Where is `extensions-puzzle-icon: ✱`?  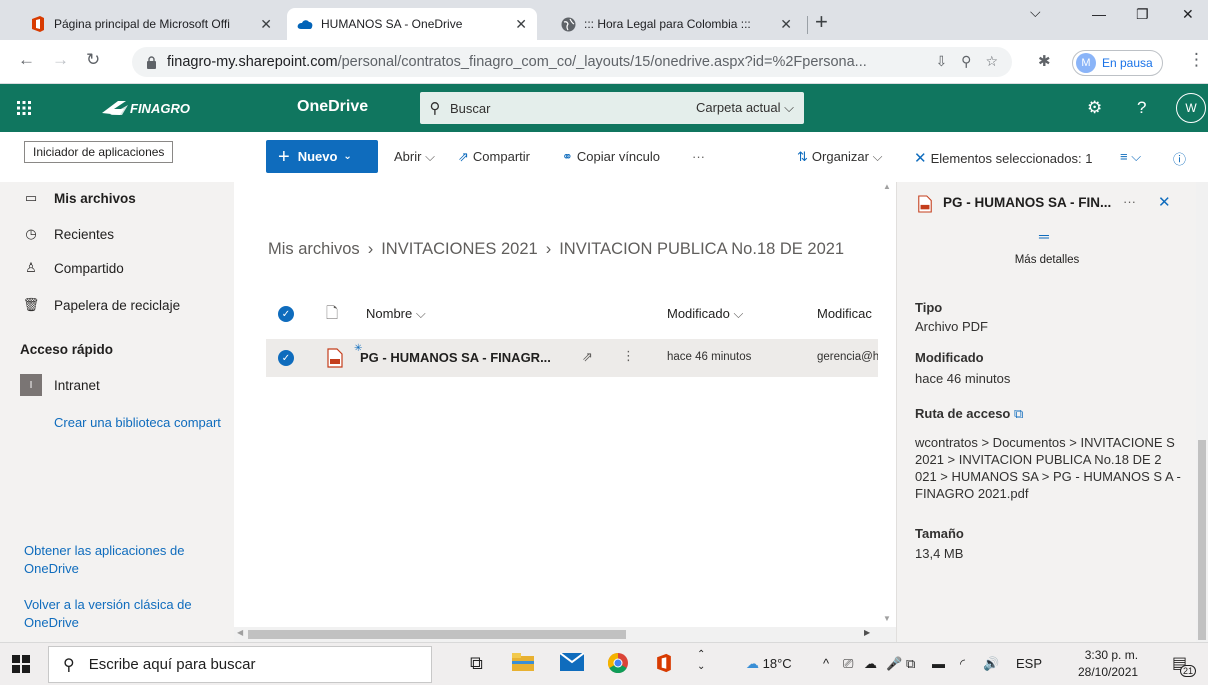 extensions-puzzle-icon: ✱ is located at coordinates (1044, 61).